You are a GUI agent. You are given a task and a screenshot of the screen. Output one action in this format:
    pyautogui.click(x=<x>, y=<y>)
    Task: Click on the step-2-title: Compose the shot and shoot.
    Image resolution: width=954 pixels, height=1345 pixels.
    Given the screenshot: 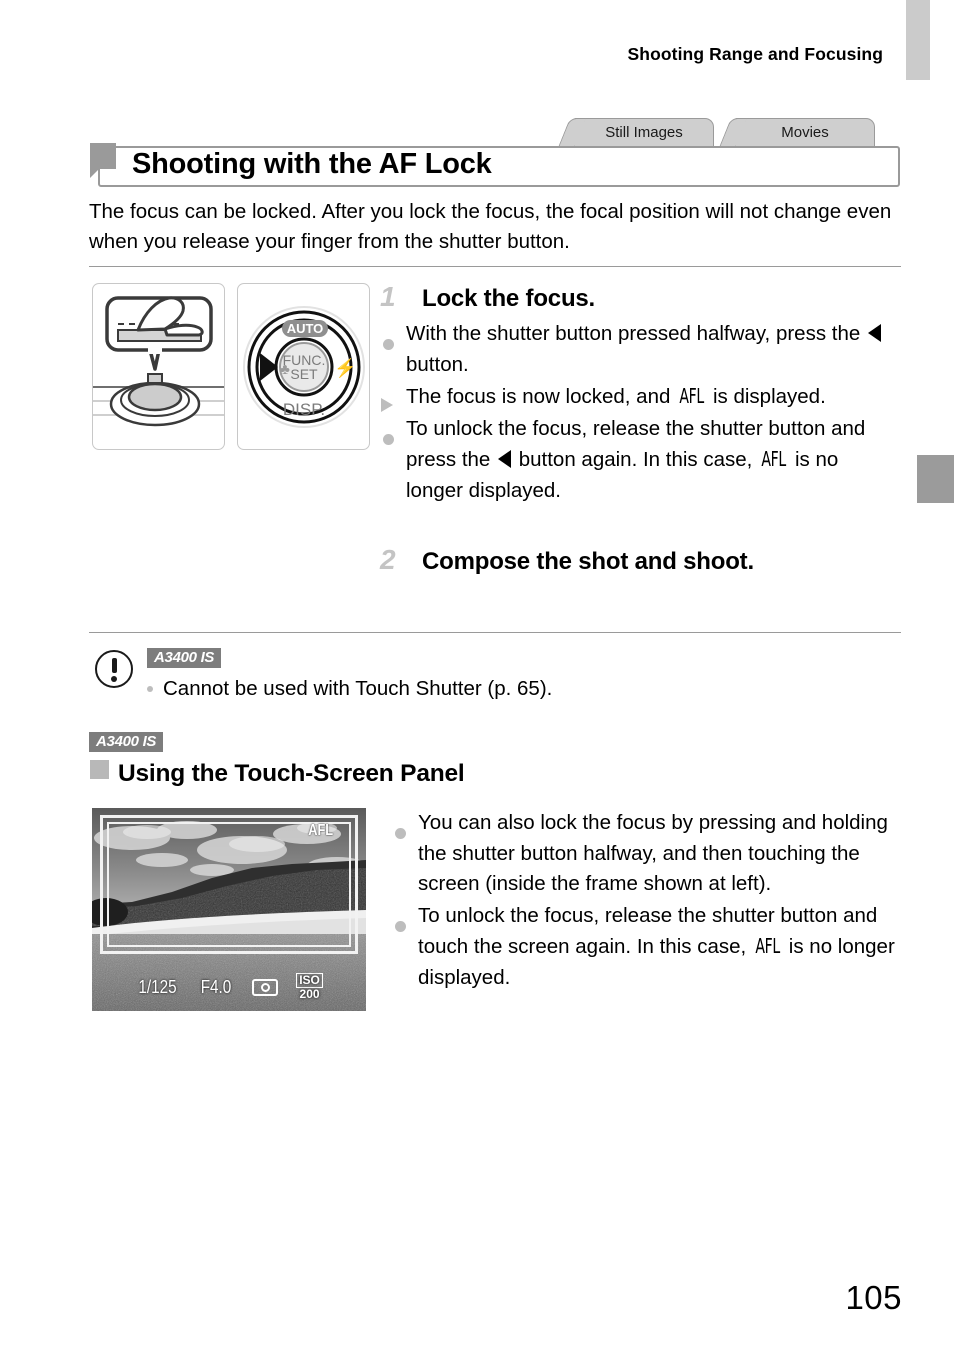 What is the action you would take?
    pyautogui.click(x=588, y=561)
    